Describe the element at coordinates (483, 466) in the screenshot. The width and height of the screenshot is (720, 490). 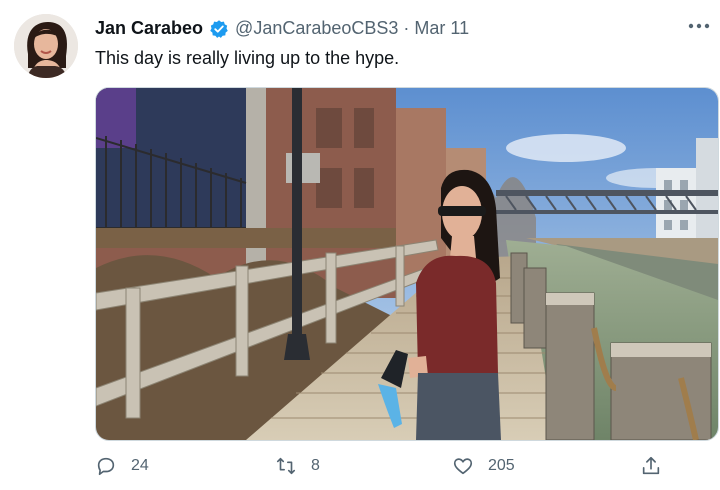
I see `like-button: 205` at that location.